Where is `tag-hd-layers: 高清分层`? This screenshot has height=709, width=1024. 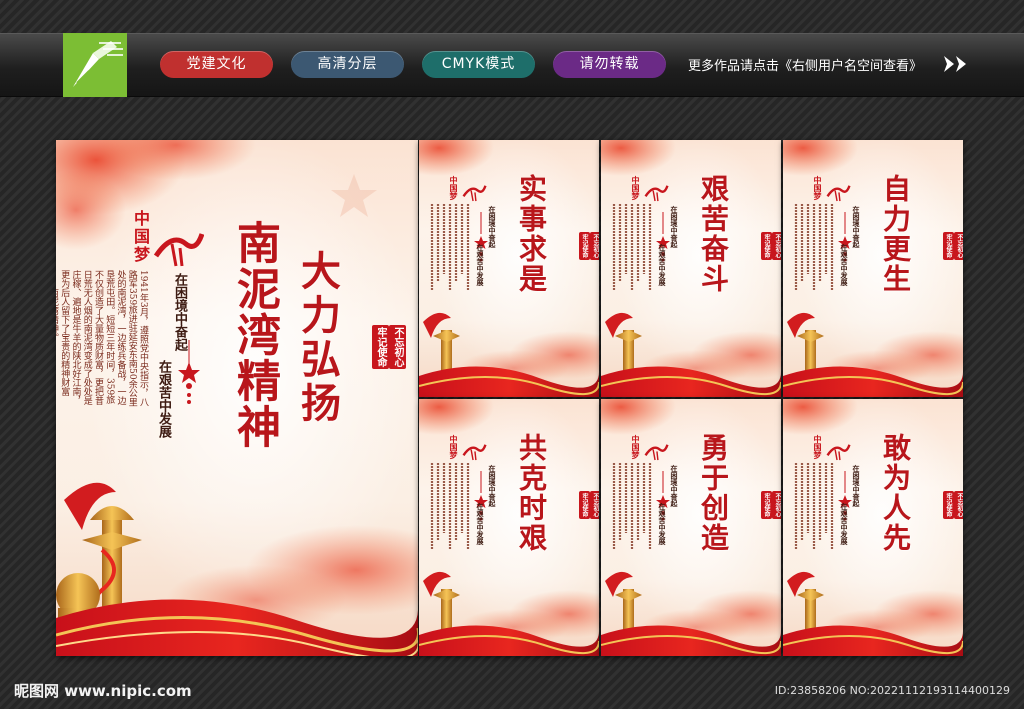 tag-hd-layers: 高清分层 is located at coordinates (347, 64).